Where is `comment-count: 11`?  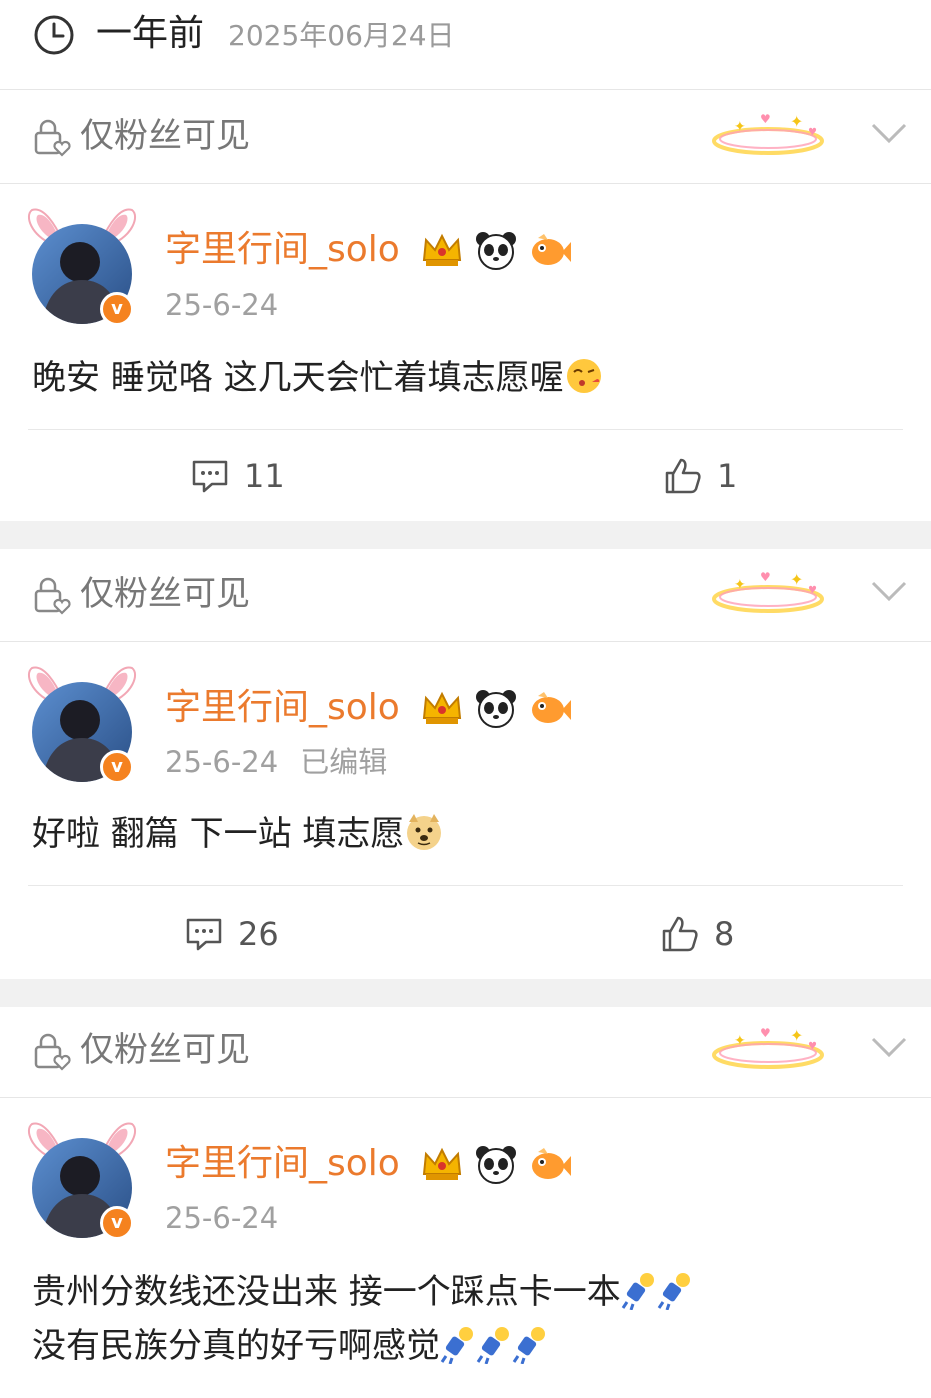 comment-count: 11 is located at coordinates (264, 476).